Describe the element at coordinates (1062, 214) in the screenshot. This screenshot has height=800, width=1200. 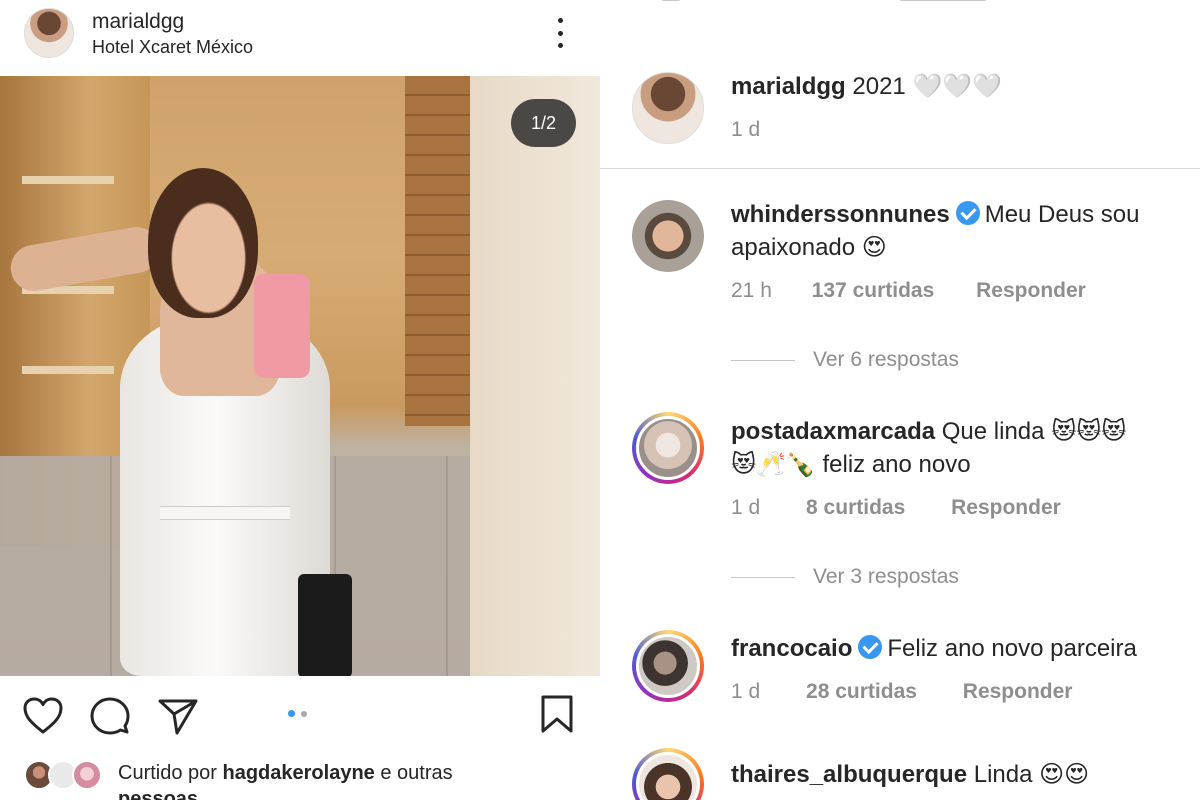
I see `comment-body: Meu Deus sou` at that location.